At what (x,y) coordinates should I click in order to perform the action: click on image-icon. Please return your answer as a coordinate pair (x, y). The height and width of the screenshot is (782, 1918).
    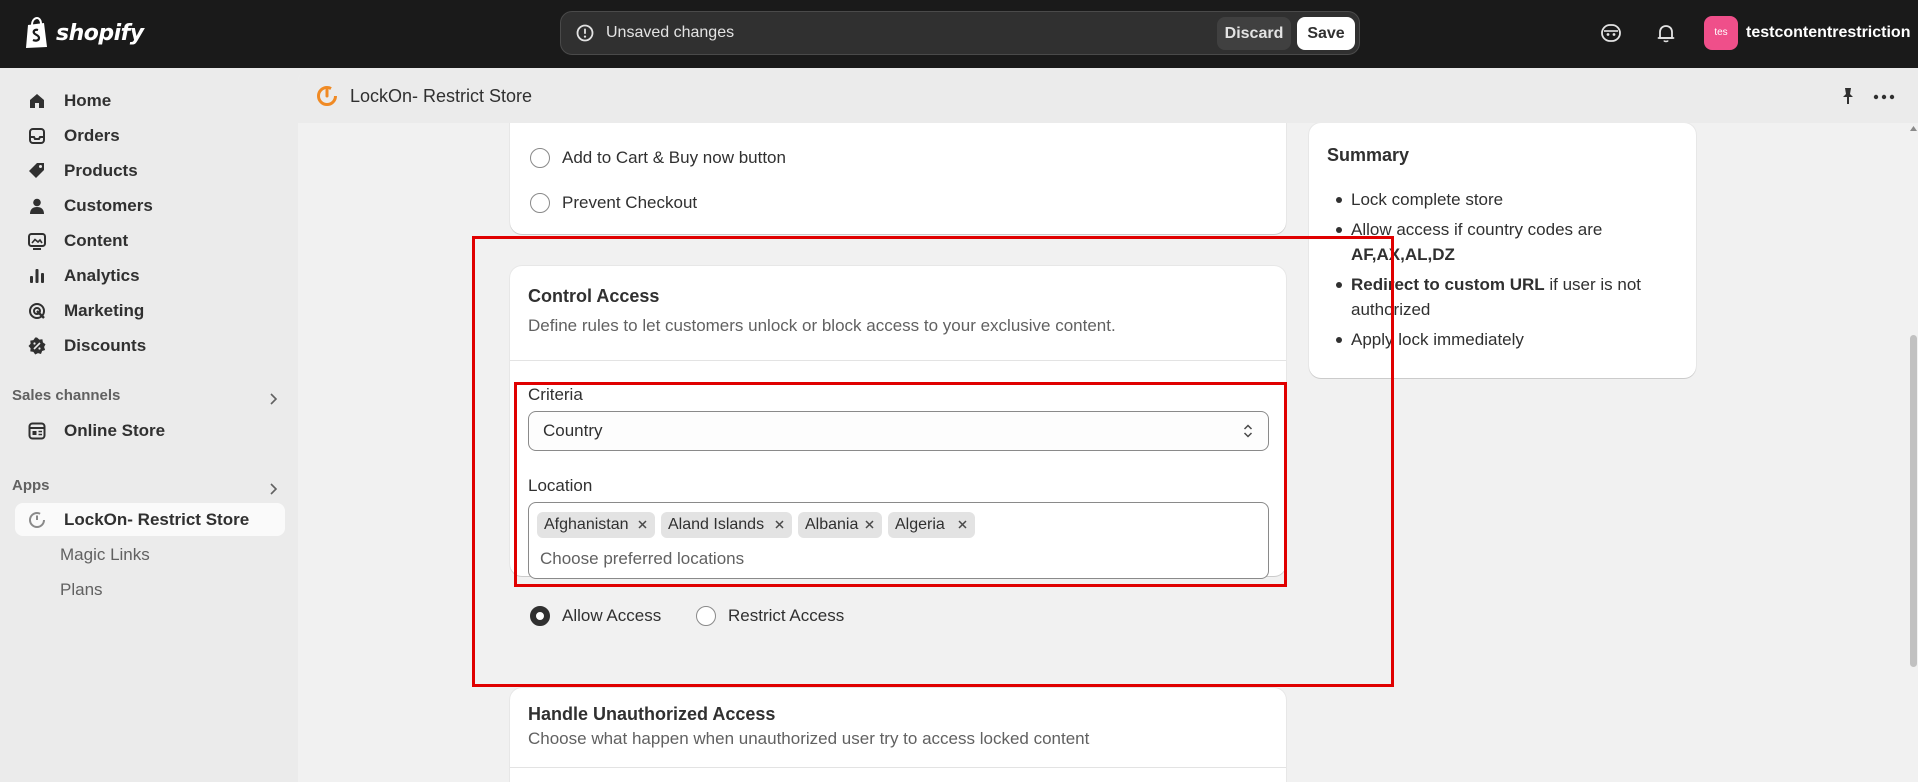
    Looking at the image, I should click on (37, 241).